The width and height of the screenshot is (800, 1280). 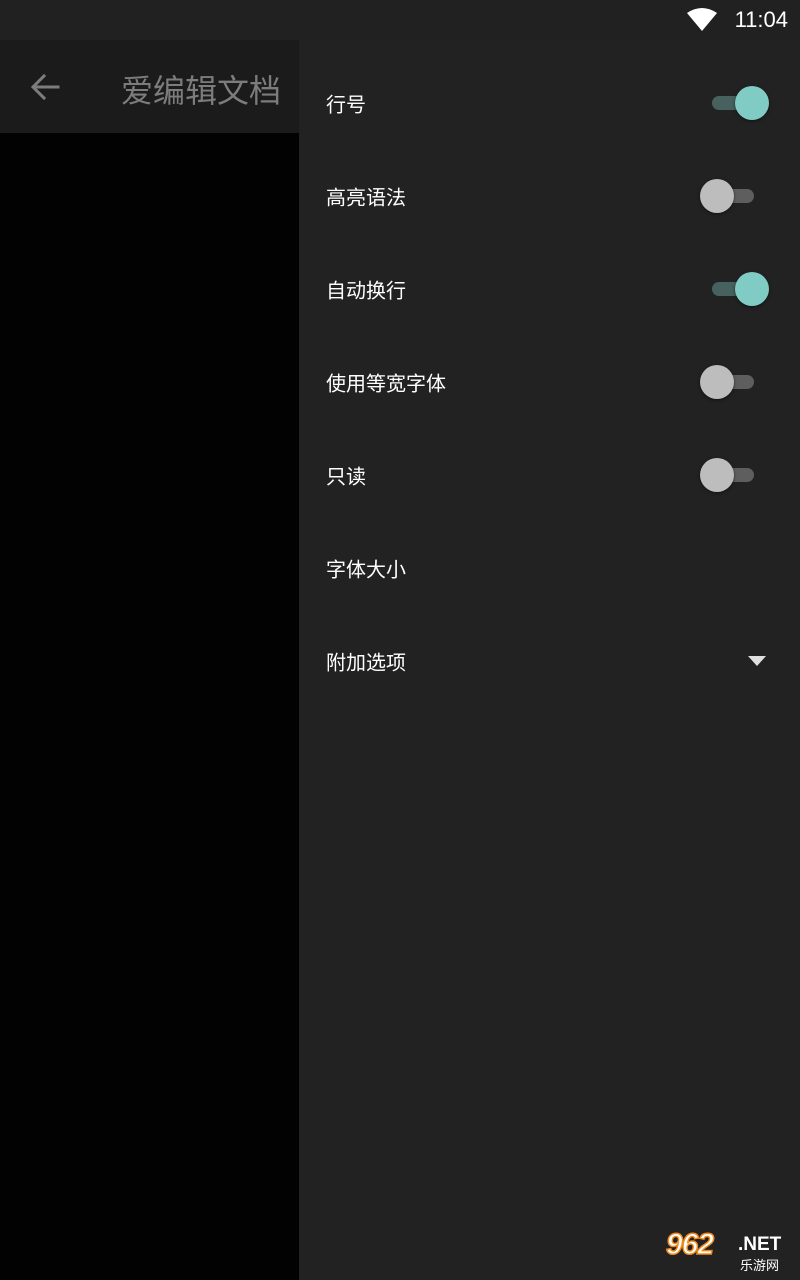 What do you see at coordinates (549, 195) in the screenshot?
I see `setting-syntax-highlight: 高亮语法` at bounding box center [549, 195].